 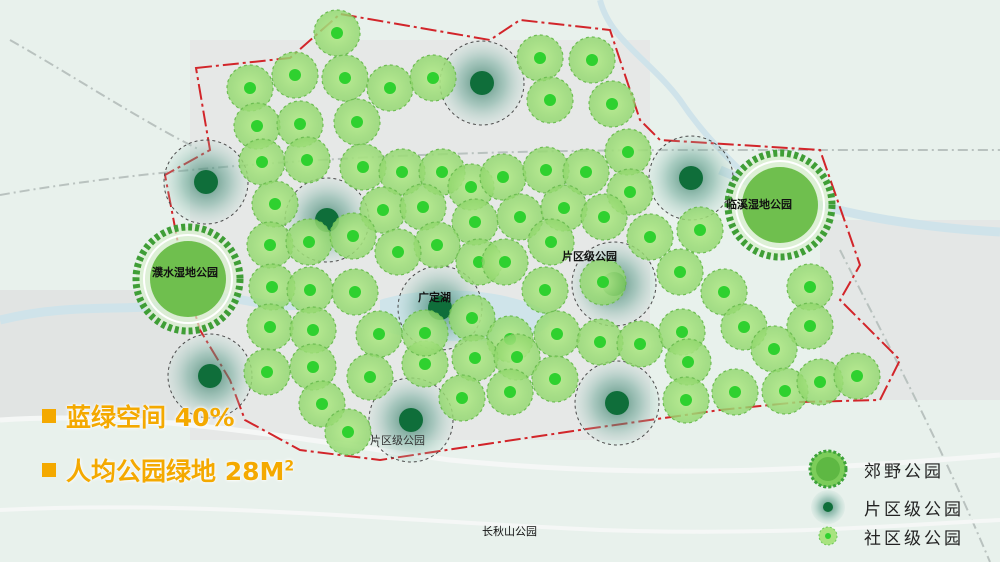 I want to click on unit-superscript: 2, so click(x=289, y=466).